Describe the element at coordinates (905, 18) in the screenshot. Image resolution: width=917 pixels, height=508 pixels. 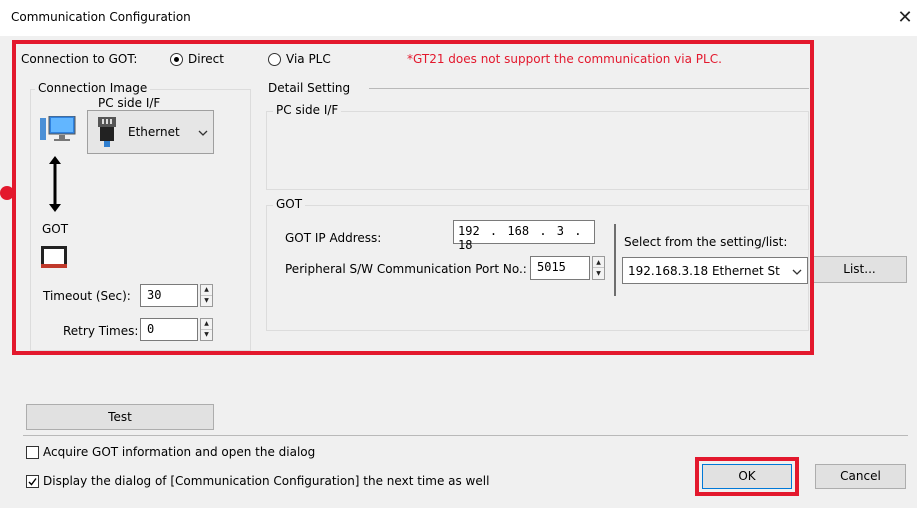
I see `close-icon: ✕` at that location.